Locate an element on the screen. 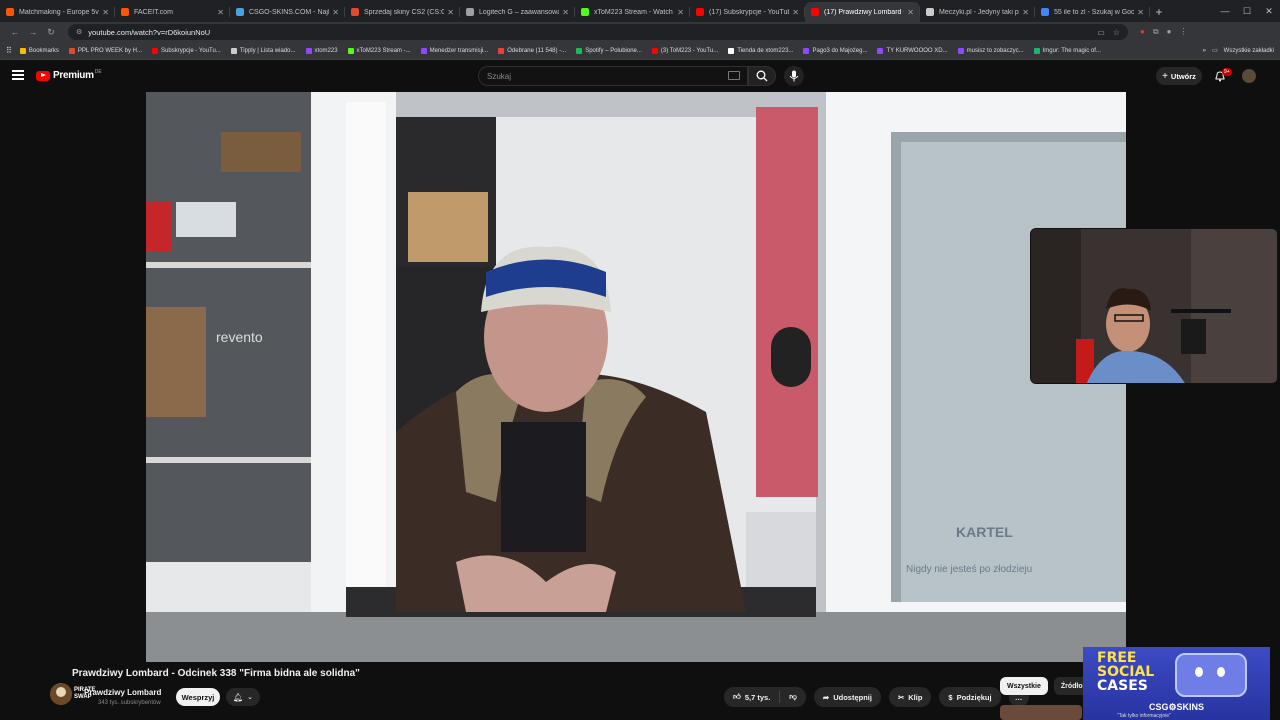  back-icon: ← is located at coordinates (15, 32).